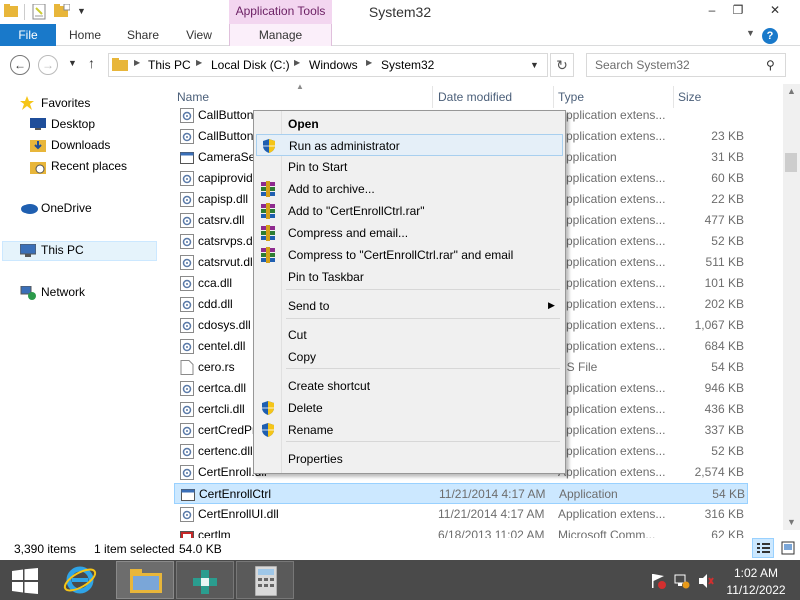  I want to click on maximize-button: ❐, so click(738, 11).